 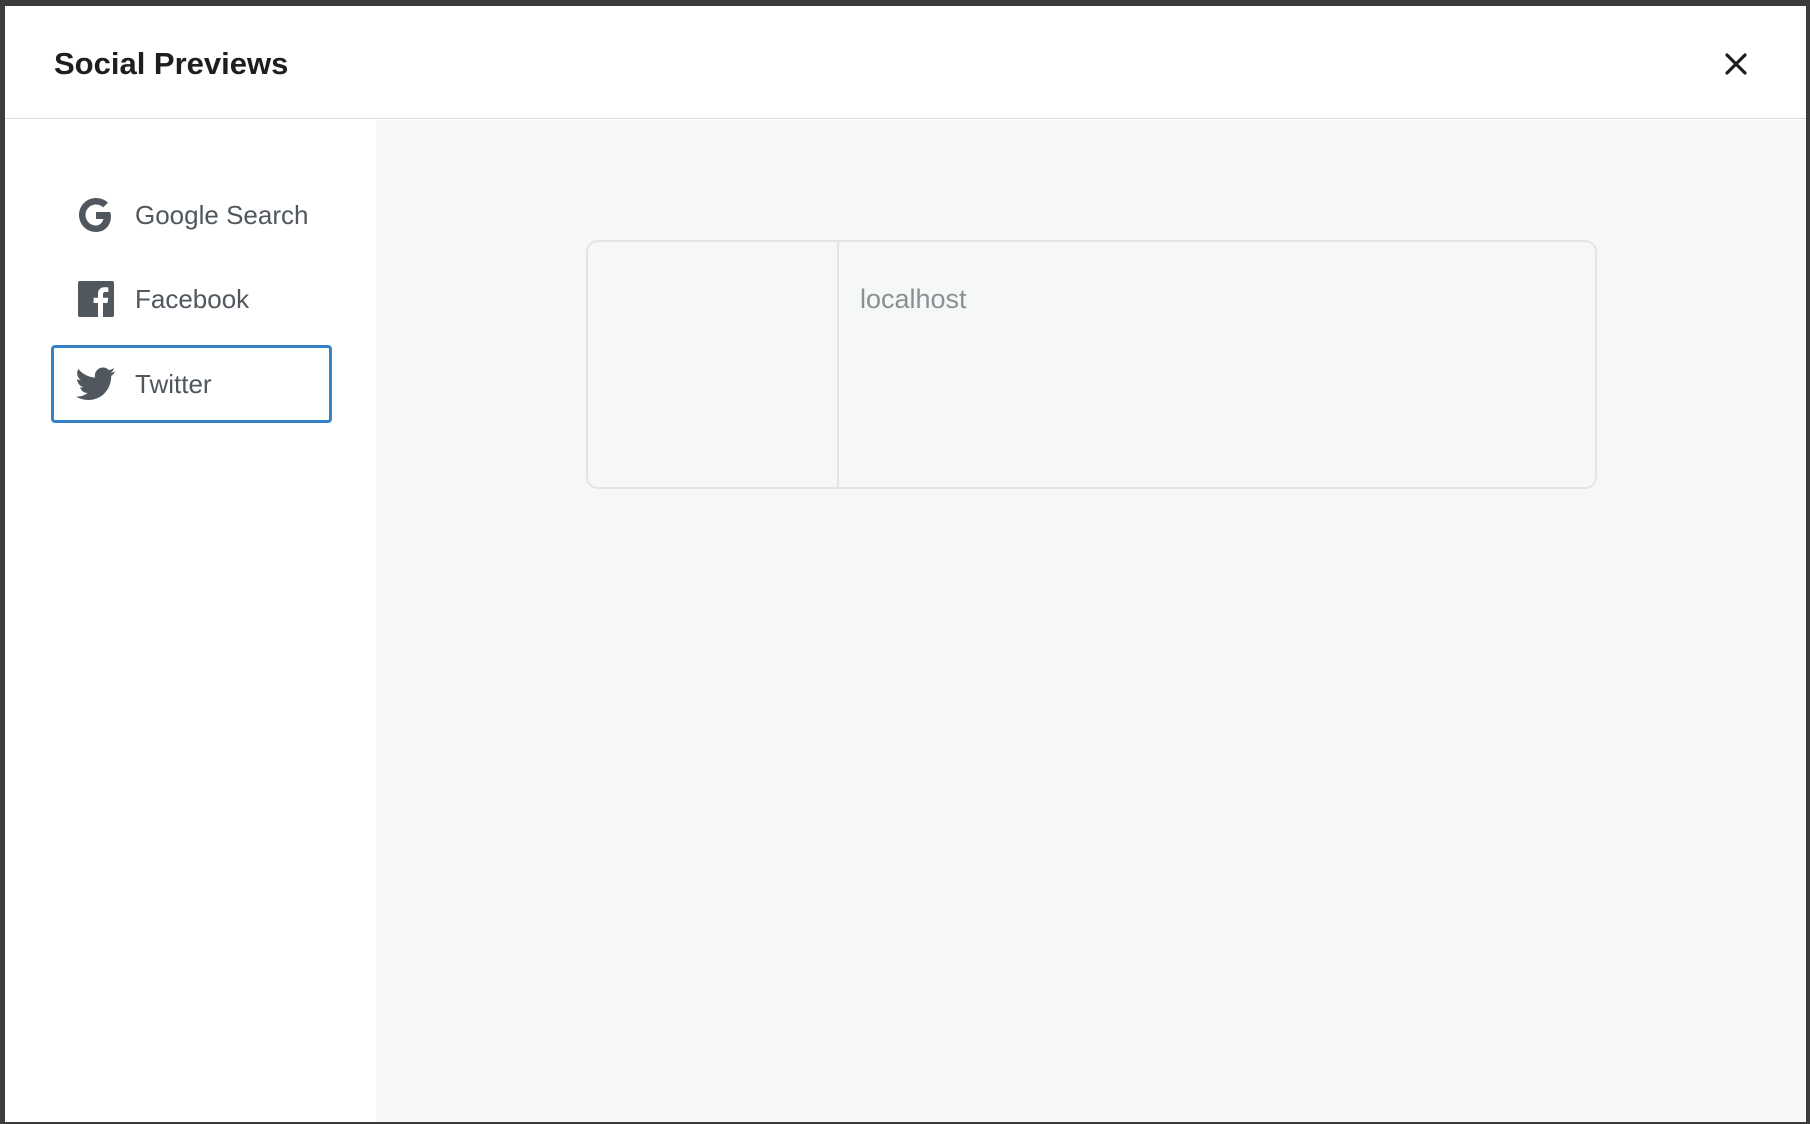 I want to click on preview-domain: localhost, so click(x=913, y=299).